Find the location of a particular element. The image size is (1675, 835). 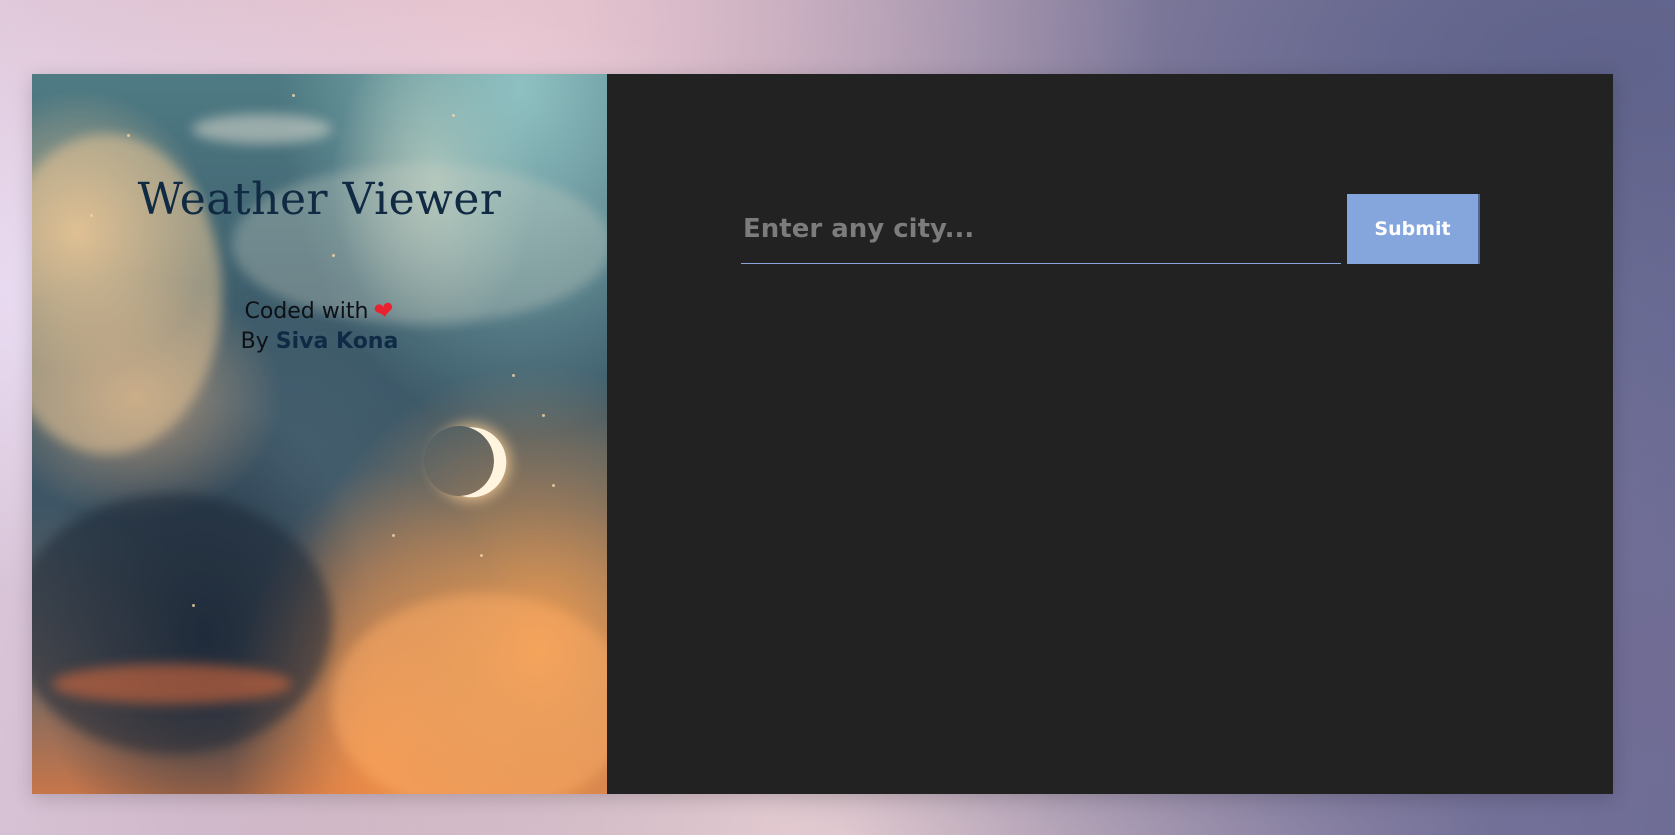

author-link: Siva Kona is located at coordinates (337, 341).